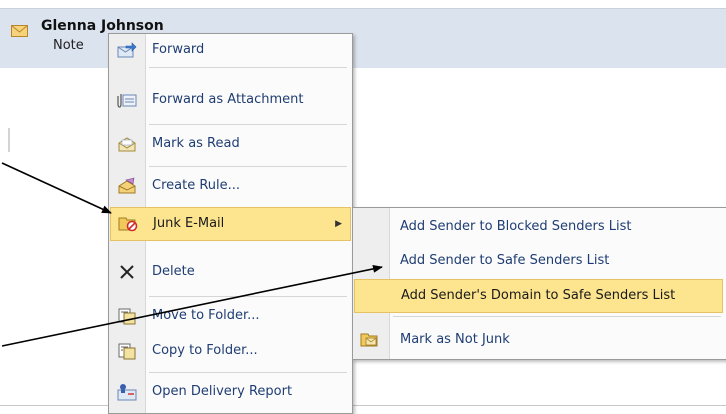 This screenshot has height=414, width=726. What do you see at coordinates (192, 305) in the screenshot?
I see `arrow-to-add-domain` at bounding box center [192, 305].